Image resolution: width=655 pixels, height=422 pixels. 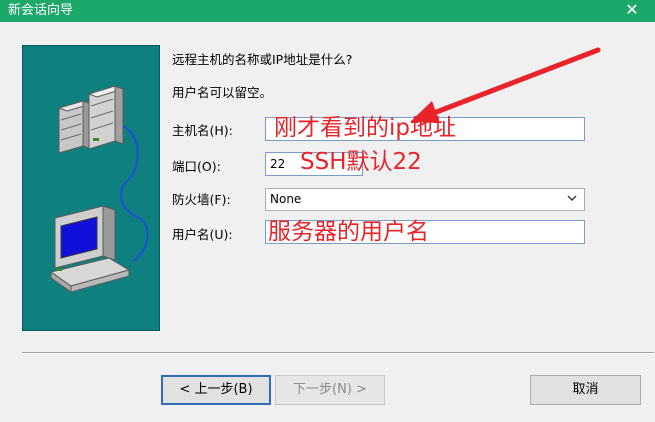 I want to click on firewall-select: None, so click(x=425, y=199).